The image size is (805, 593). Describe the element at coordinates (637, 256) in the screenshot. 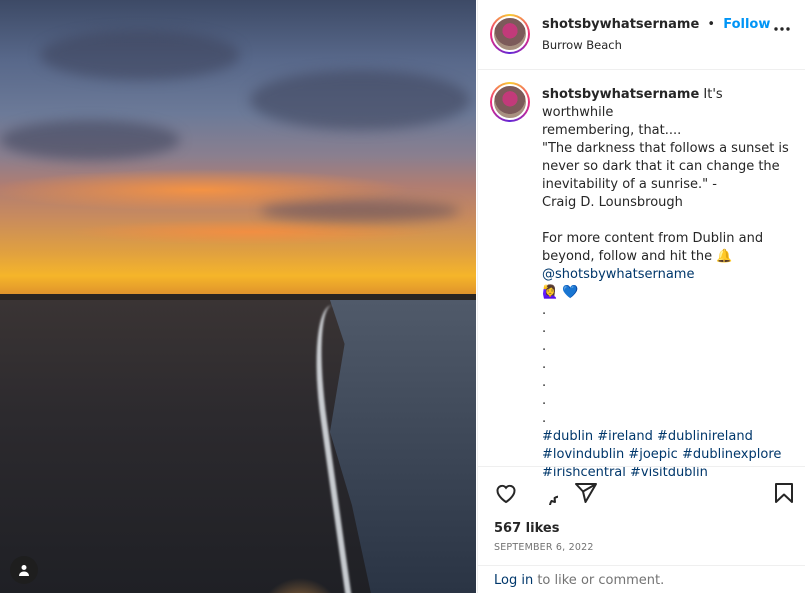

I see `caption-line: beyond, follow and hit the 🔔` at that location.